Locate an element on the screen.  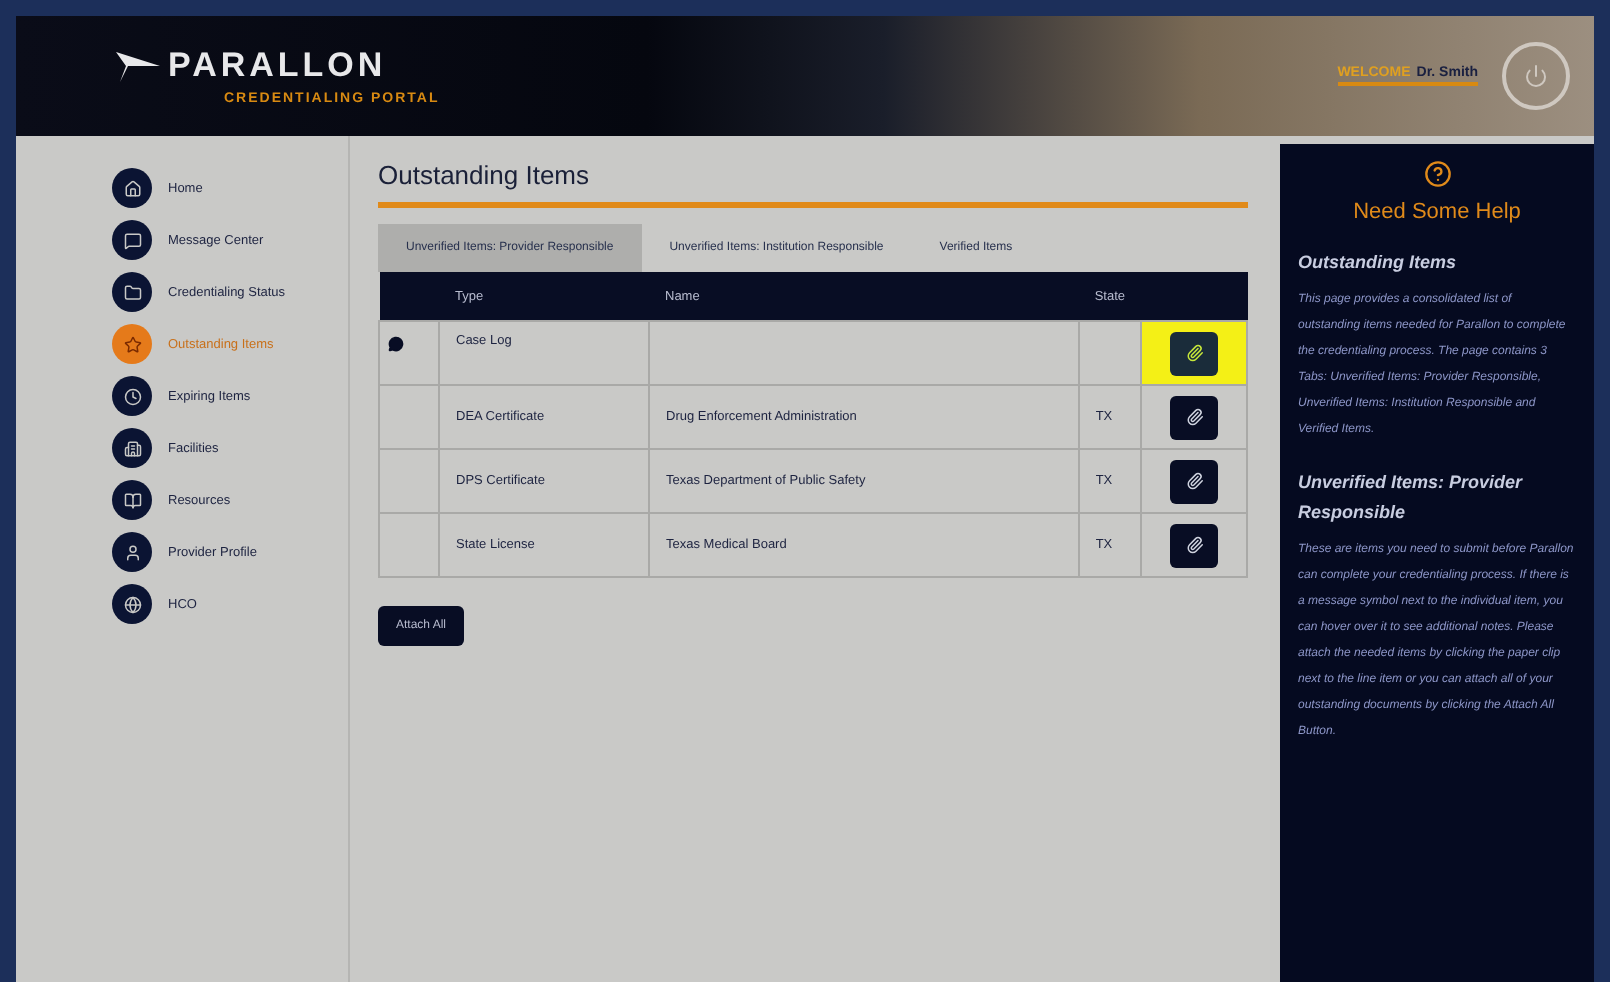
logo-arrow-icon is located at coordinates (138, 66).